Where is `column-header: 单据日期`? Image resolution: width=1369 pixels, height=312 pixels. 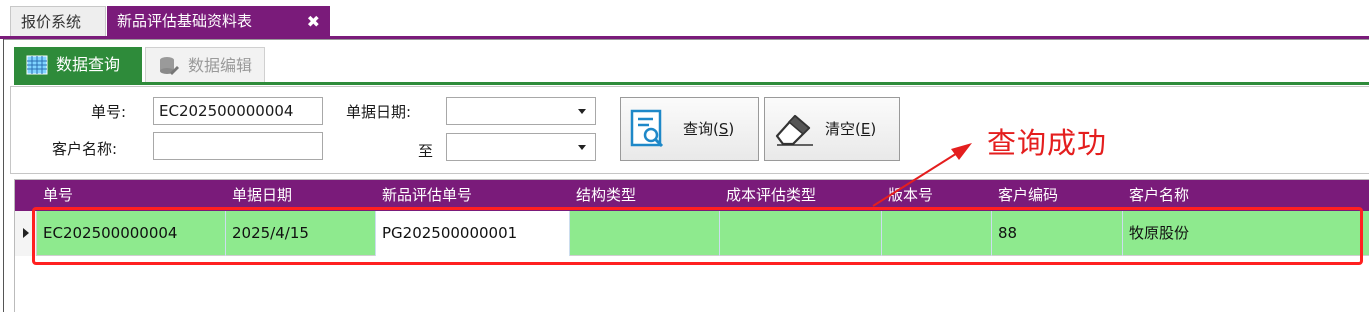 column-header: 单据日期 is located at coordinates (301, 195).